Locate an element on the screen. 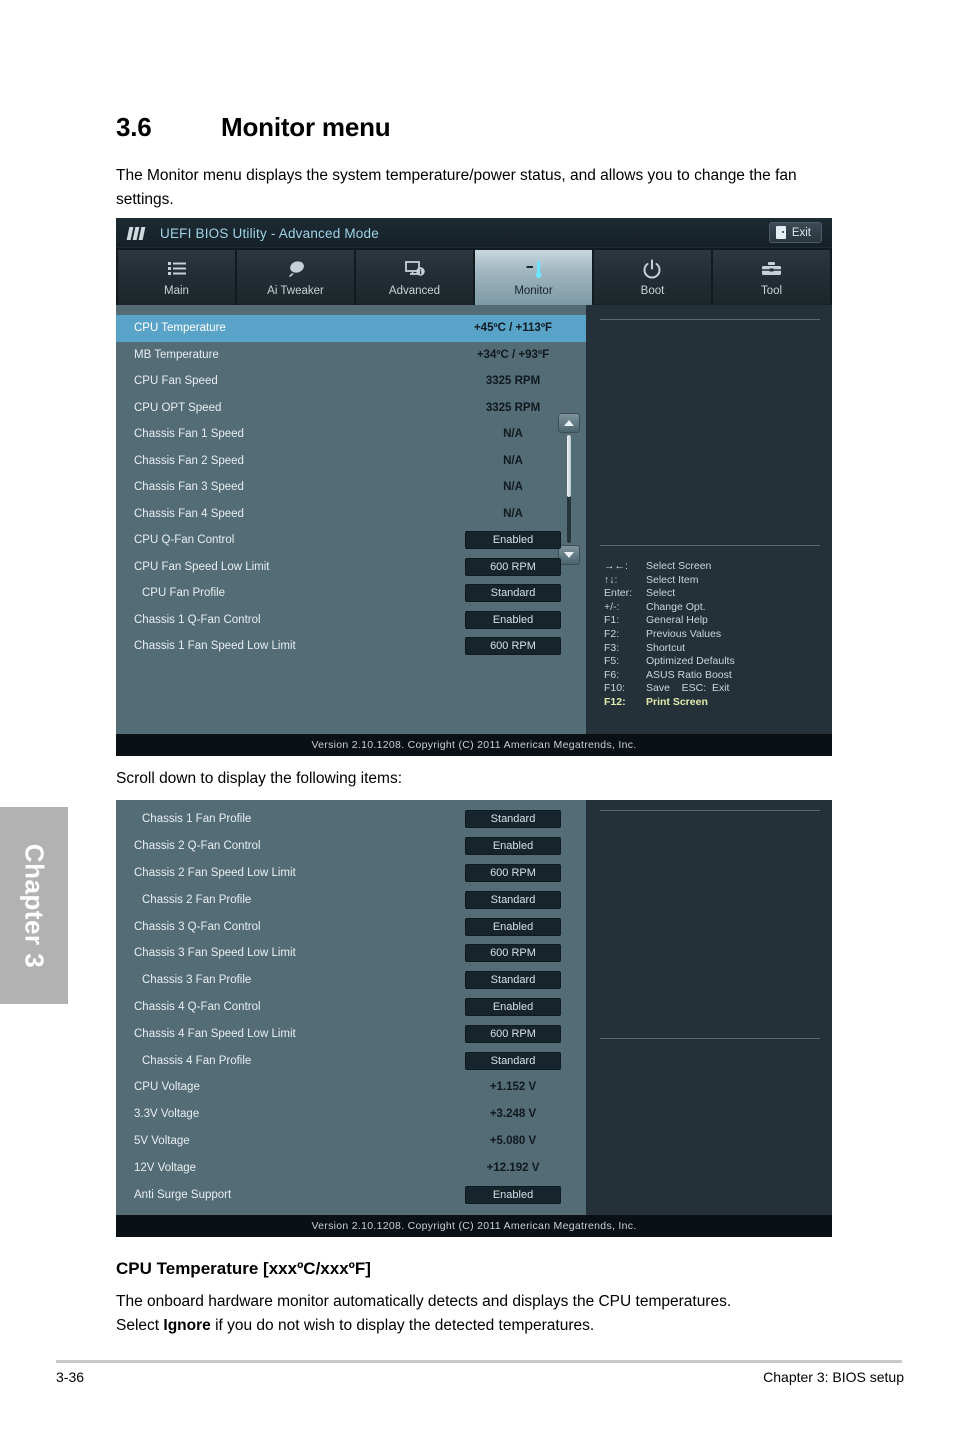 The width and height of the screenshot is (954, 1438). settings-row-label: Anti Surge Support is located at coordinates (183, 1194).